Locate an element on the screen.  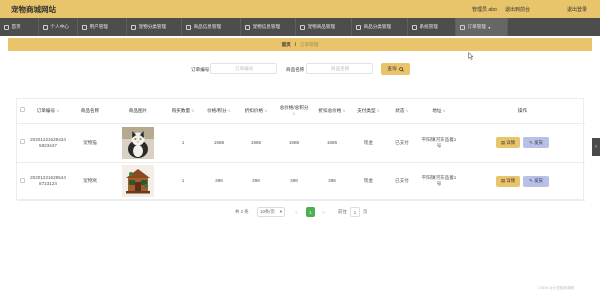
column-header: 折扣价格 ⇅ is located at coordinates (256, 111).